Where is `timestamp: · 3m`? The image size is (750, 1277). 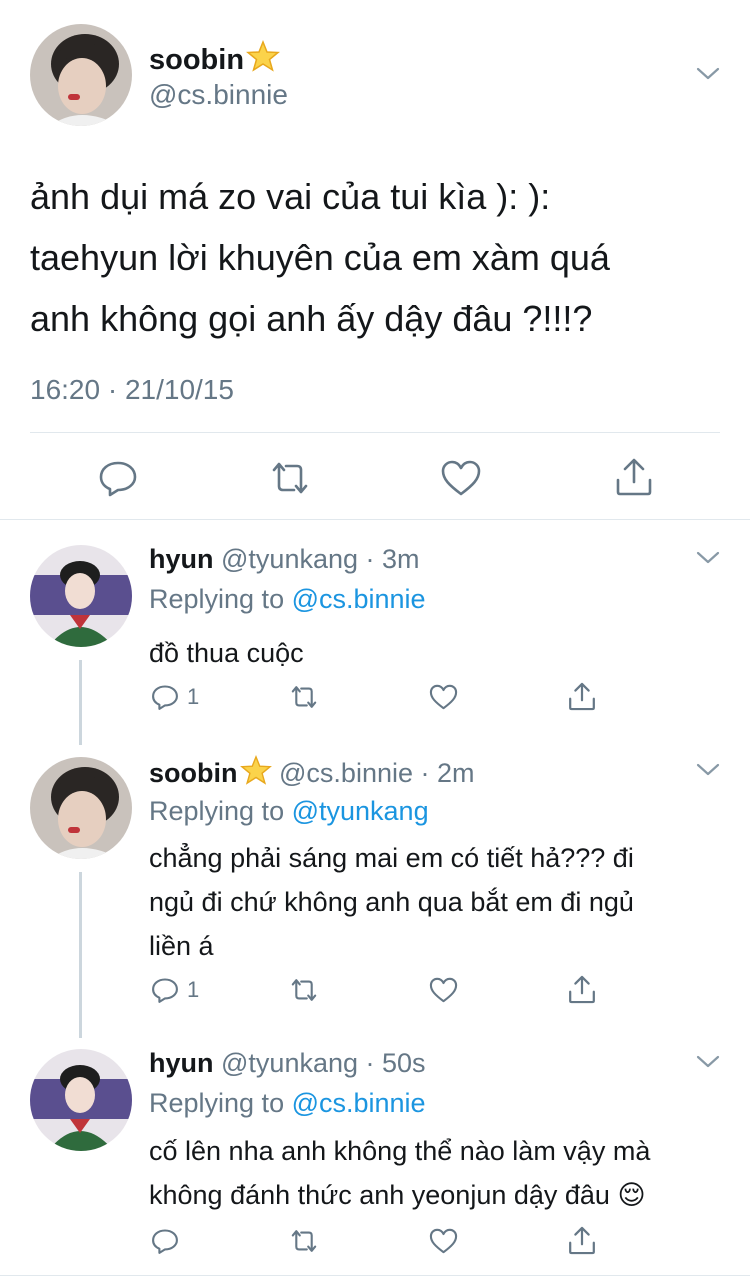
timestamp: · 3m is located at coordinates (393, 559).